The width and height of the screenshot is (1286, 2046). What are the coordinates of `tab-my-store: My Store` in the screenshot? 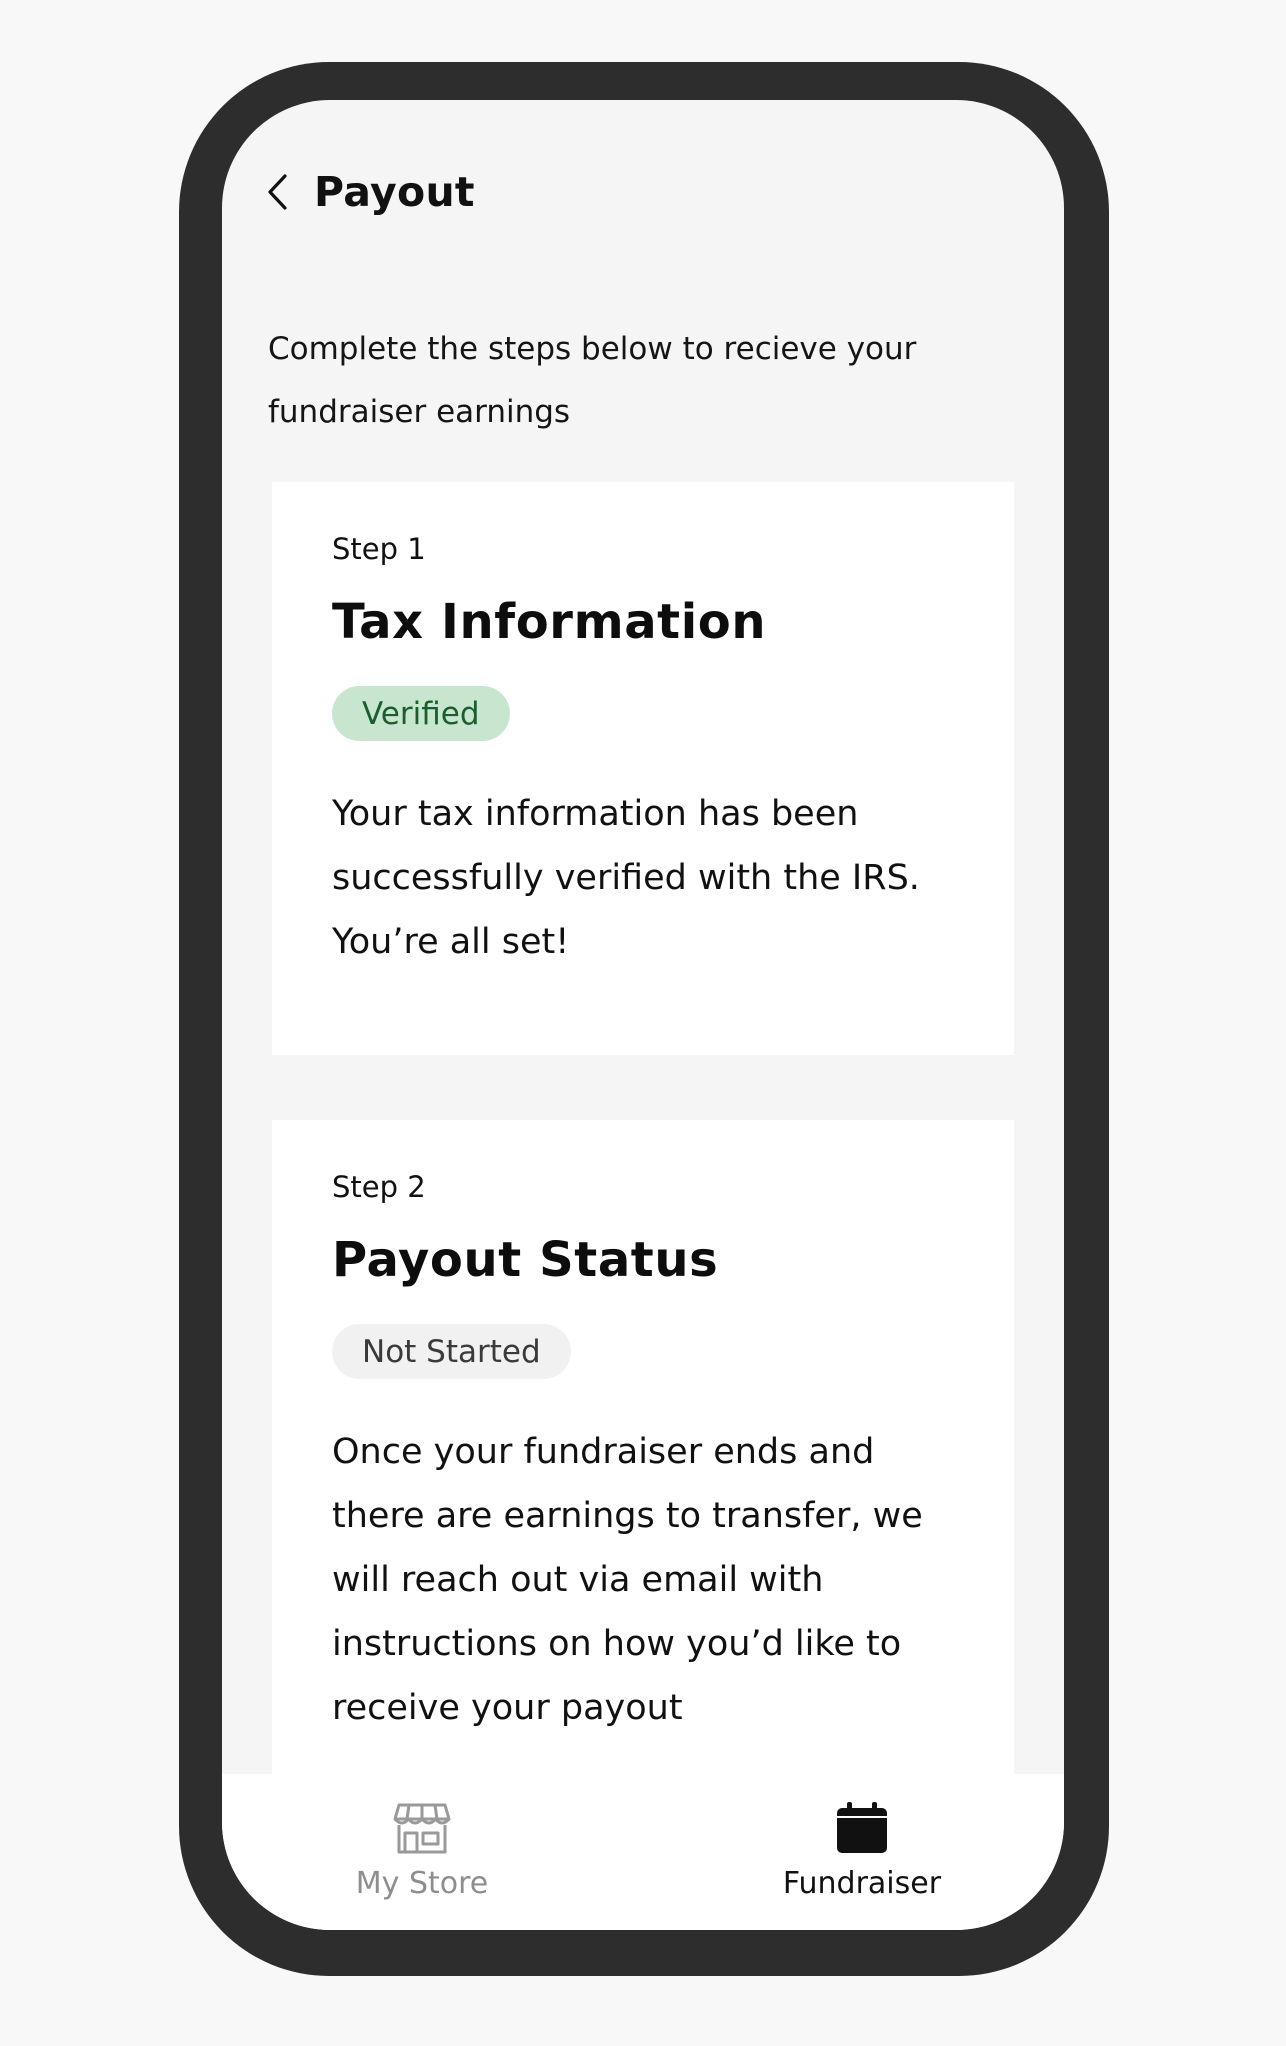 It's located at (422, 1855).